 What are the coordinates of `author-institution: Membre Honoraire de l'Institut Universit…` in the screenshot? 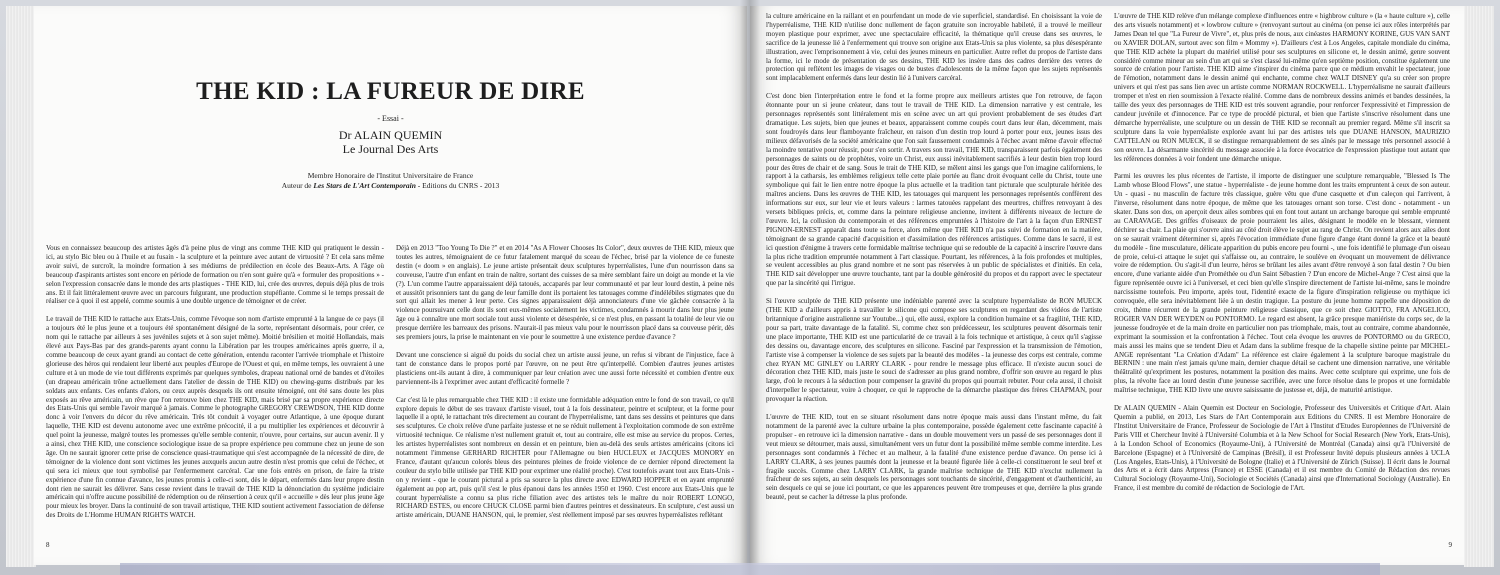 It's located at (390, 175).